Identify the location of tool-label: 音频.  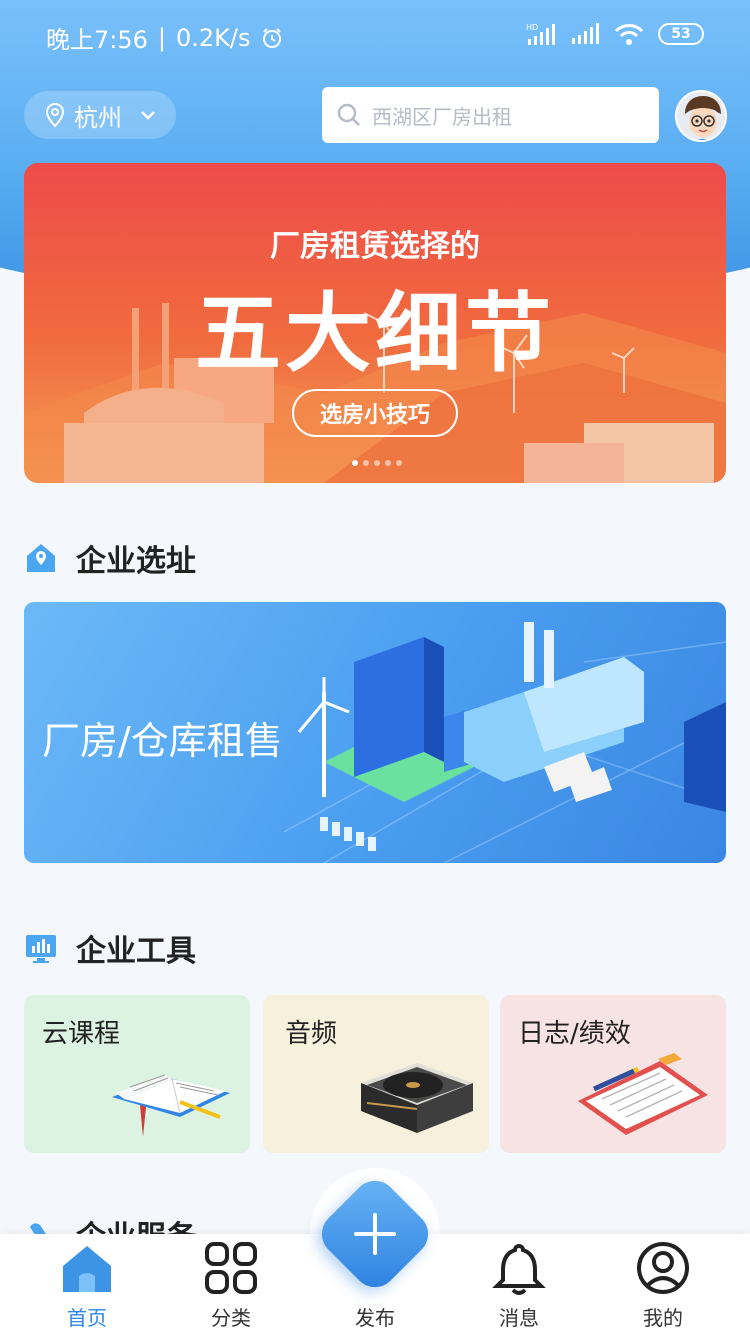
(311, 1034).